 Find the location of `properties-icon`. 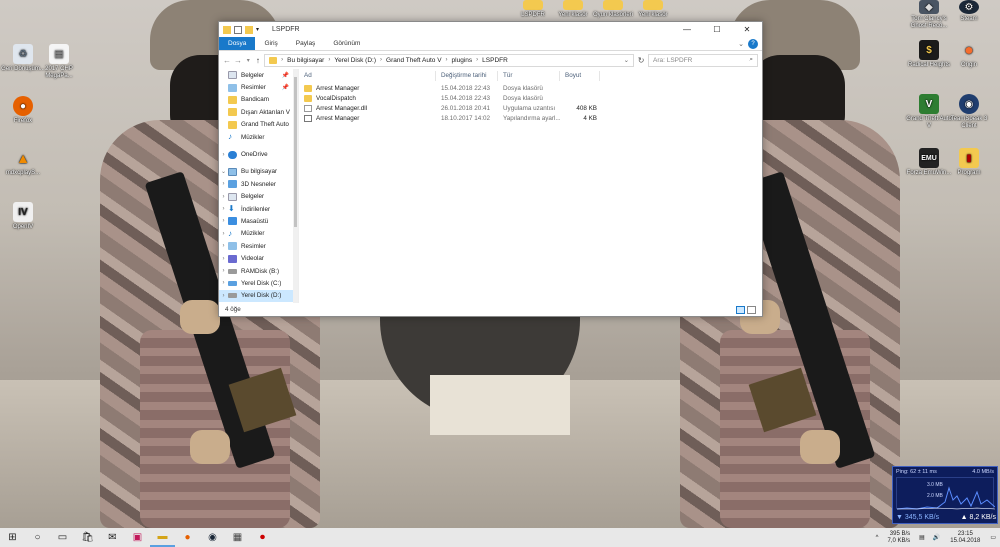

properties-icon is located at coordinates (238, 29).